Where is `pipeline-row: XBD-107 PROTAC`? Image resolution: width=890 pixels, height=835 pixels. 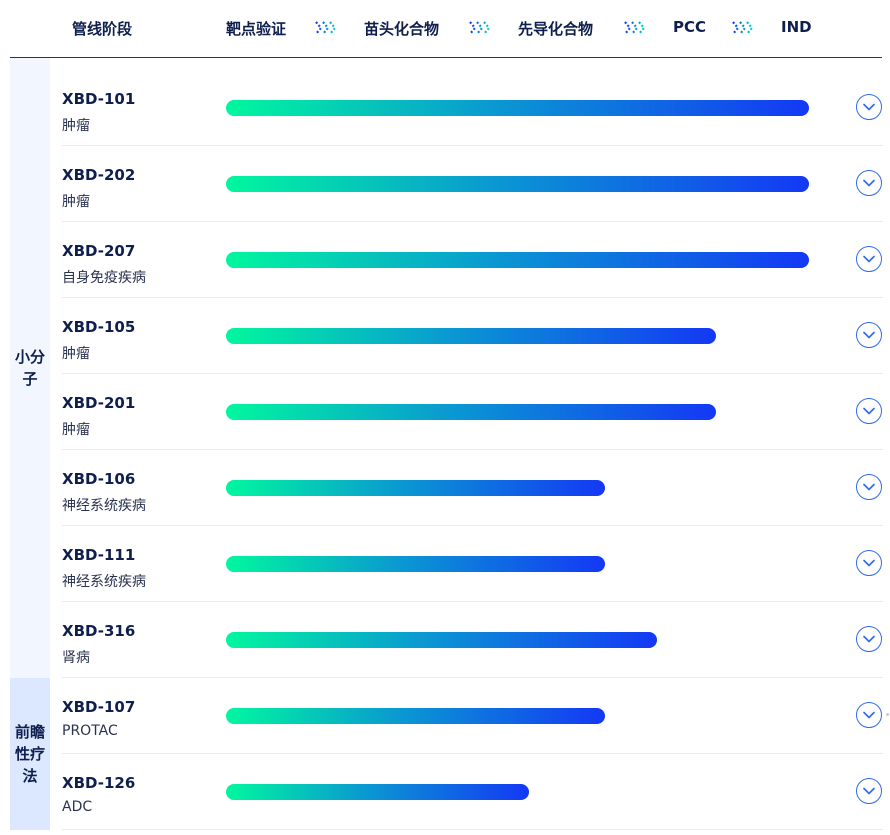 pipeline-row: XBD-107 PROTAC is located at coordinates (472, 716).